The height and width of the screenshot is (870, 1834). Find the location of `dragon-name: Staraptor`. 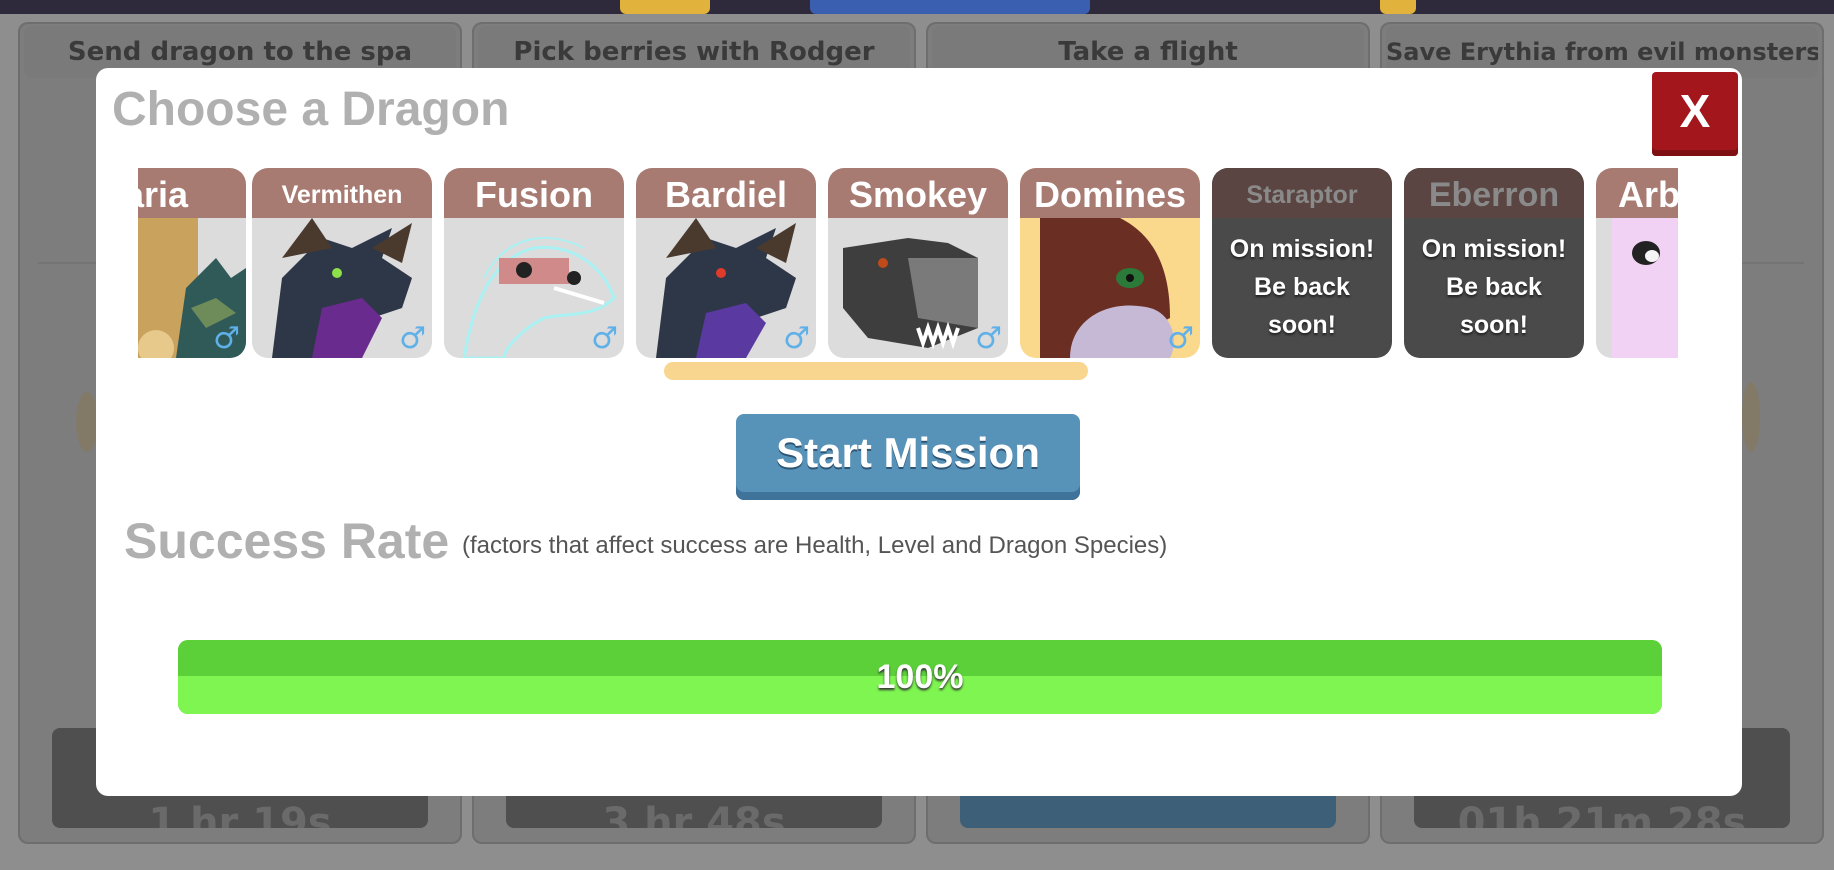

dragon-name: Staraptor is located at coordinates (1302, 193).